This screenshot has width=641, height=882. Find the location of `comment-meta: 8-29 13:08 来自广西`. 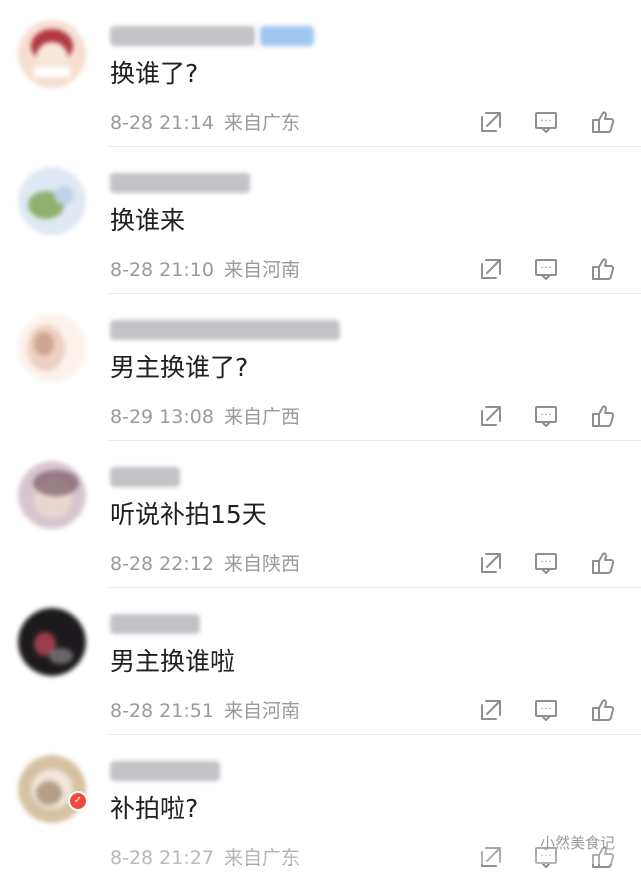

comment-meta: 8-29 13:08 来自广西 is located at coordinates (205, 417).